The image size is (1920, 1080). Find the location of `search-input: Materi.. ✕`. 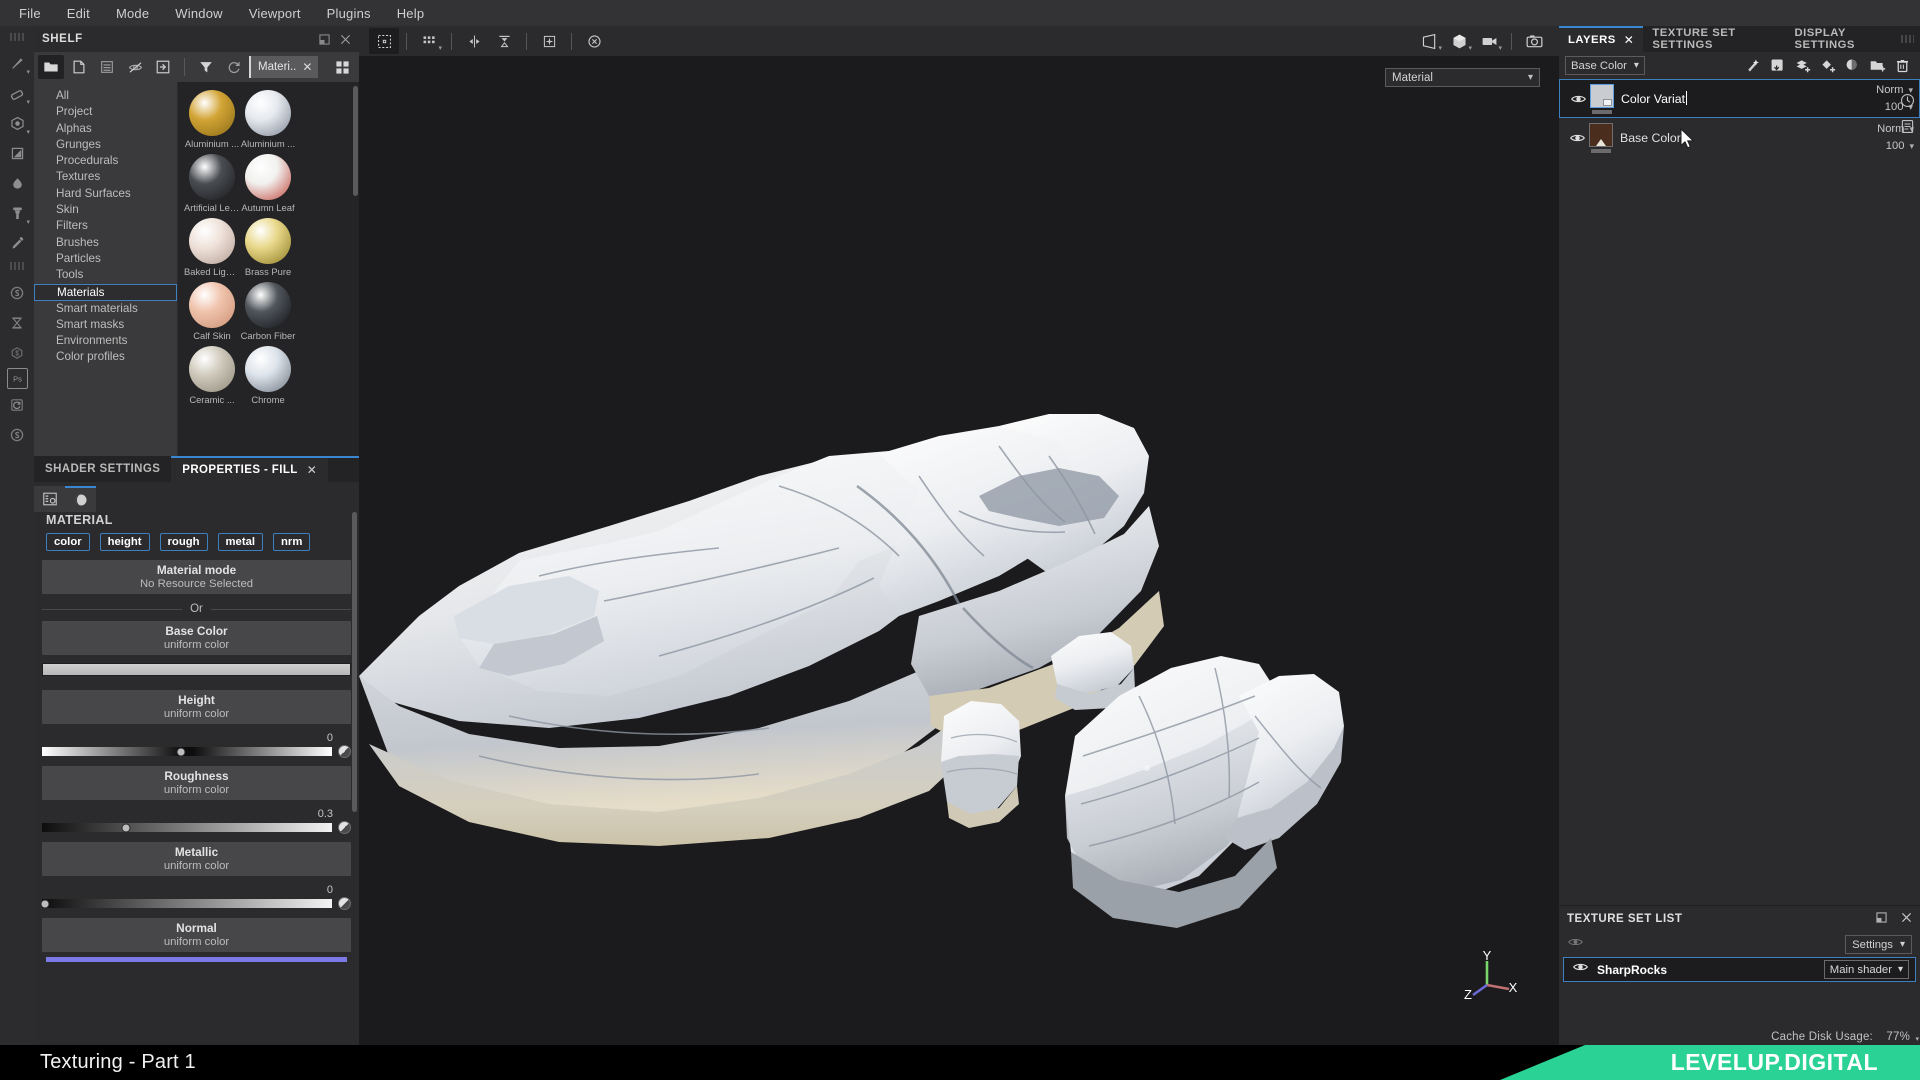

search-input: Materi.. ✕ is located at coordinates (284, 67).